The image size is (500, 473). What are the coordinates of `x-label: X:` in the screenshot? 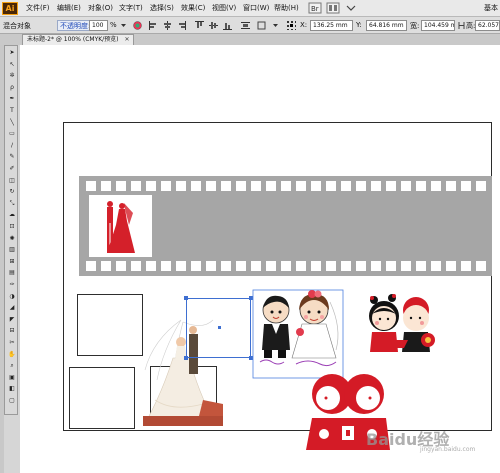 It's located at (304, 25).